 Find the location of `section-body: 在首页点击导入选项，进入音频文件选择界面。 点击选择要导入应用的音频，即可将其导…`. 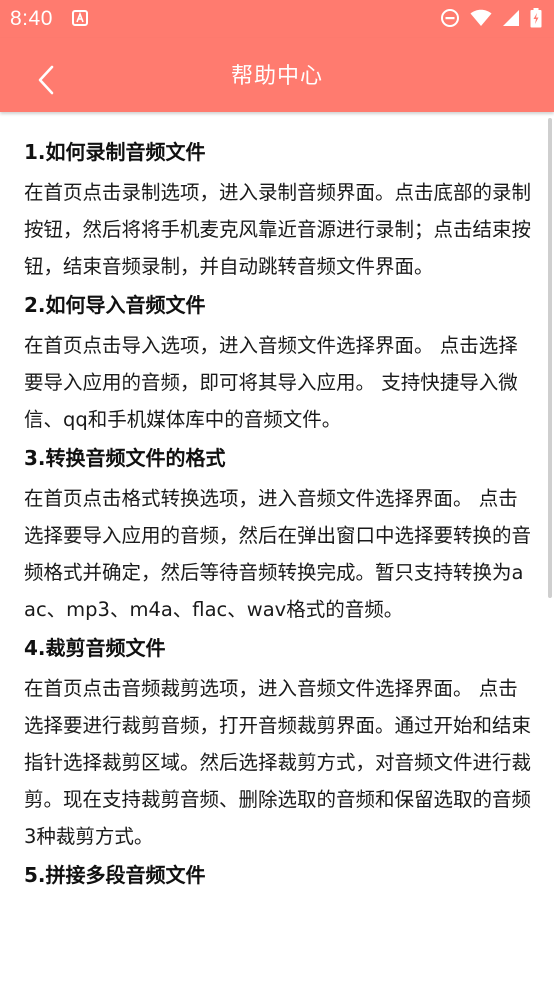

section-body: 在首页点击导入选项，进入音频文件选择界面。 点击选择要导入应用的音频，即可将其导… is located at coordinates (271, 382).